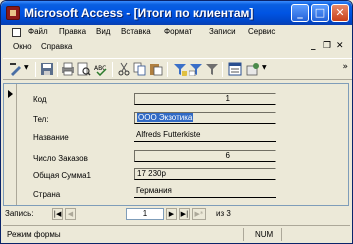 Image resolution: width=353 pixels, height=244 pixels. Describe the element at coordinates (264, 234) in the screenshot. I see `status-num-lock: NUM` at that location.